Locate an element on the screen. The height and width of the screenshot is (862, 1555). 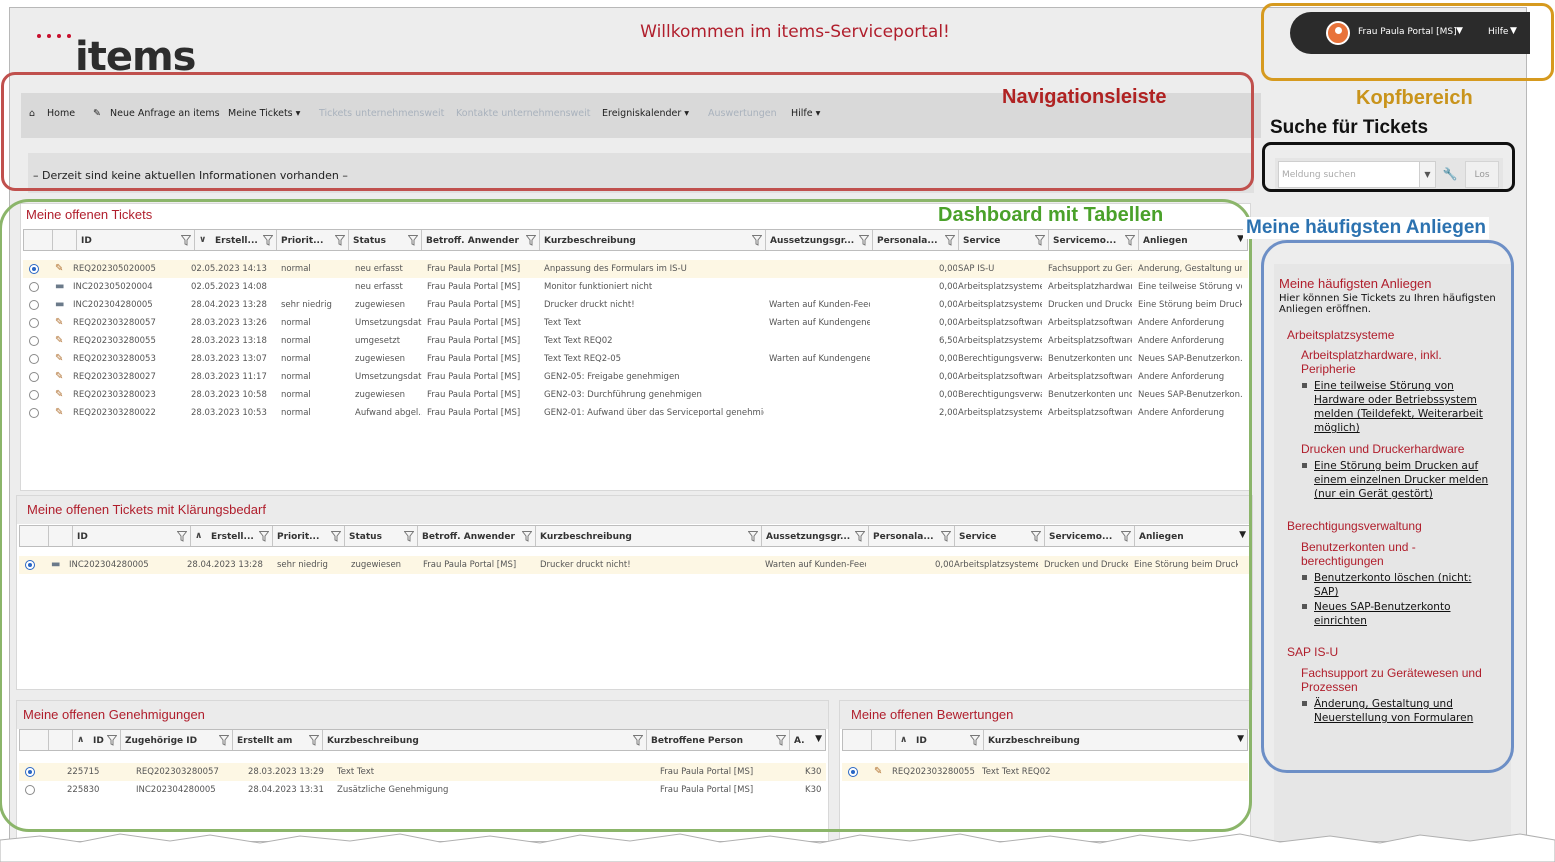
annotation-nav-label: Navigationsleiste is located at coordinates (1084, 97).